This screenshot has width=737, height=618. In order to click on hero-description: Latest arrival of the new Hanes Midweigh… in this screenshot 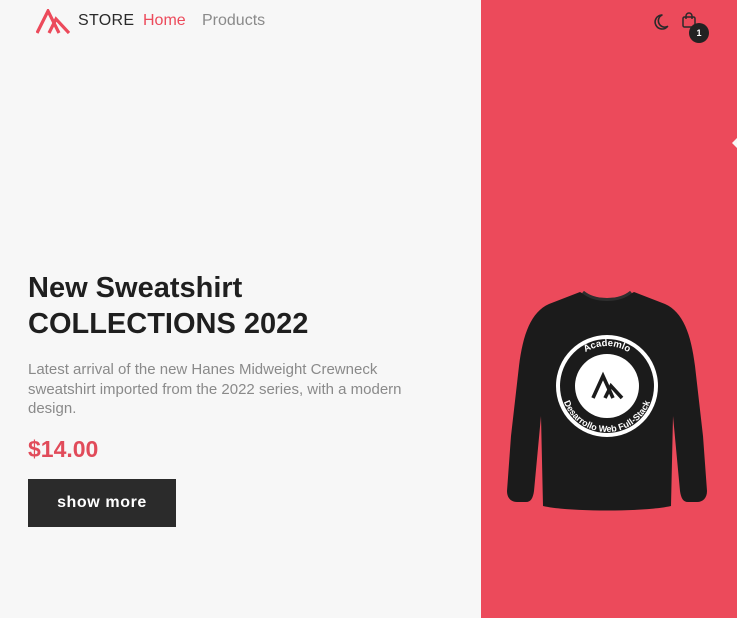, I will do `click(215, 389)`.